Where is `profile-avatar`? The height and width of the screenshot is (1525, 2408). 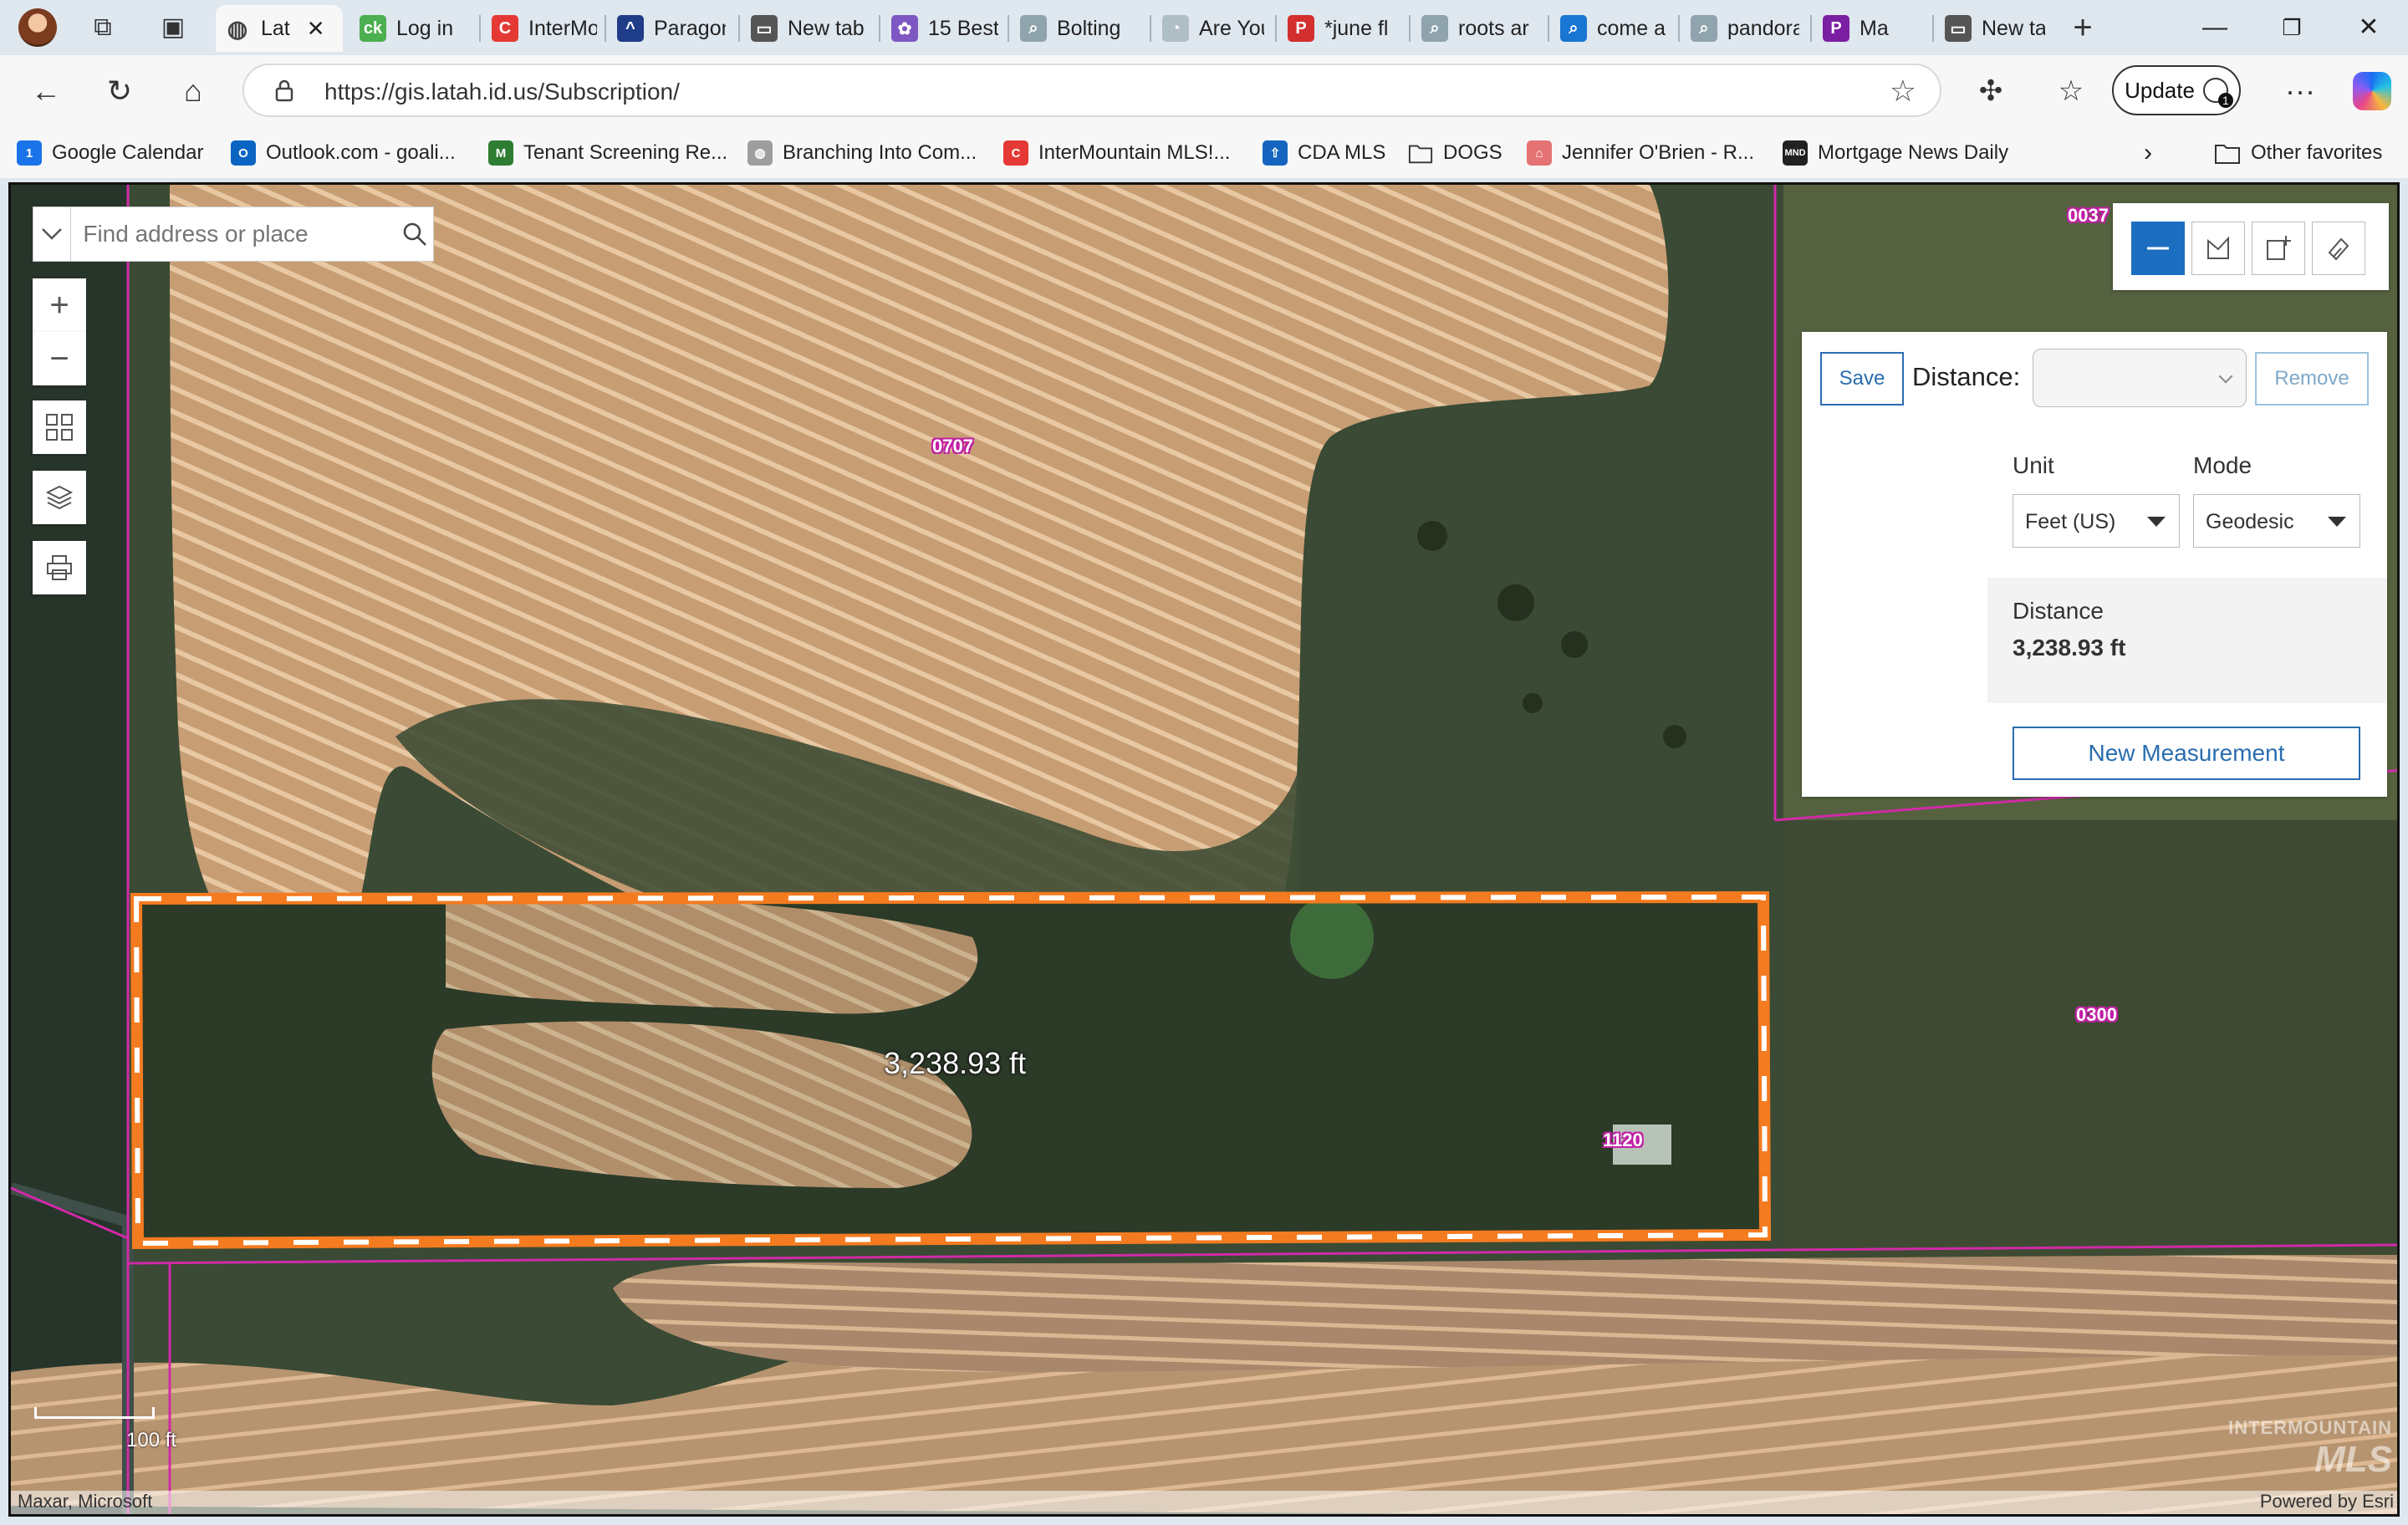
profile-avatar is located at coordinates (38, 27).